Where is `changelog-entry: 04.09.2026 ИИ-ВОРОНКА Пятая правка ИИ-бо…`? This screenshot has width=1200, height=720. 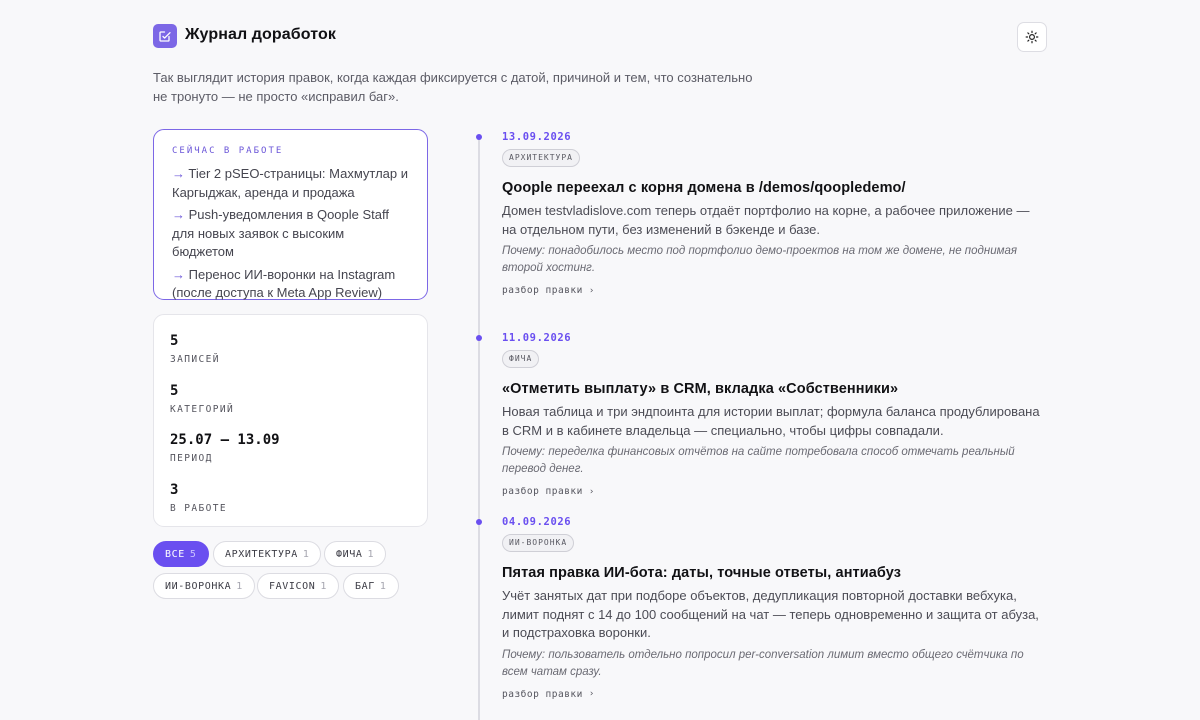 changelog-entry: 04.09.2026 ИИ-ВОРОНКА Пятая правка ИИ-бо… is located at coordinates (774, 609).